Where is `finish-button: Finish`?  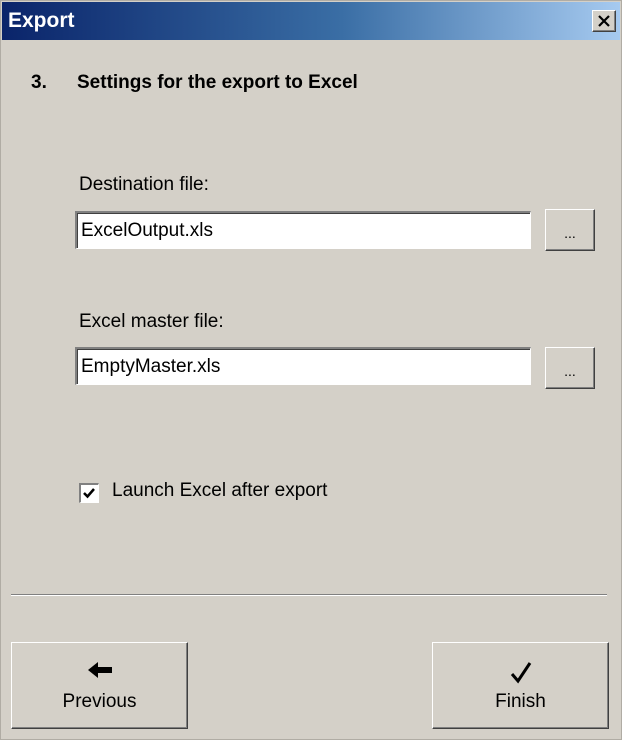
finish-button: Finish is located at coordinates (520, 685).